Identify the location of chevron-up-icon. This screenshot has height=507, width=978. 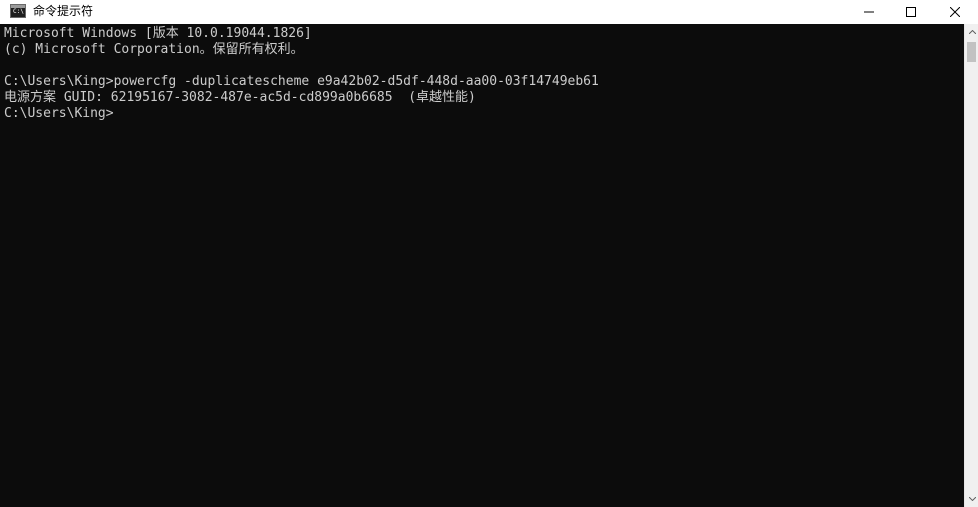
(972, 32).